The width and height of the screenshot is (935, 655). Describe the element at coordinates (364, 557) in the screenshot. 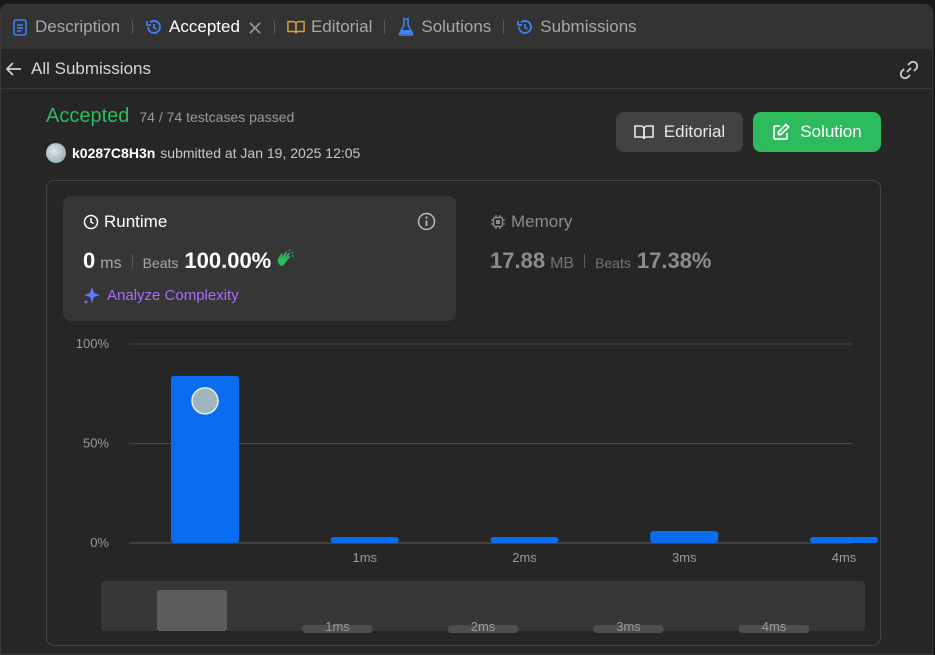

I see `x-tick-label: 1ms` at that location.